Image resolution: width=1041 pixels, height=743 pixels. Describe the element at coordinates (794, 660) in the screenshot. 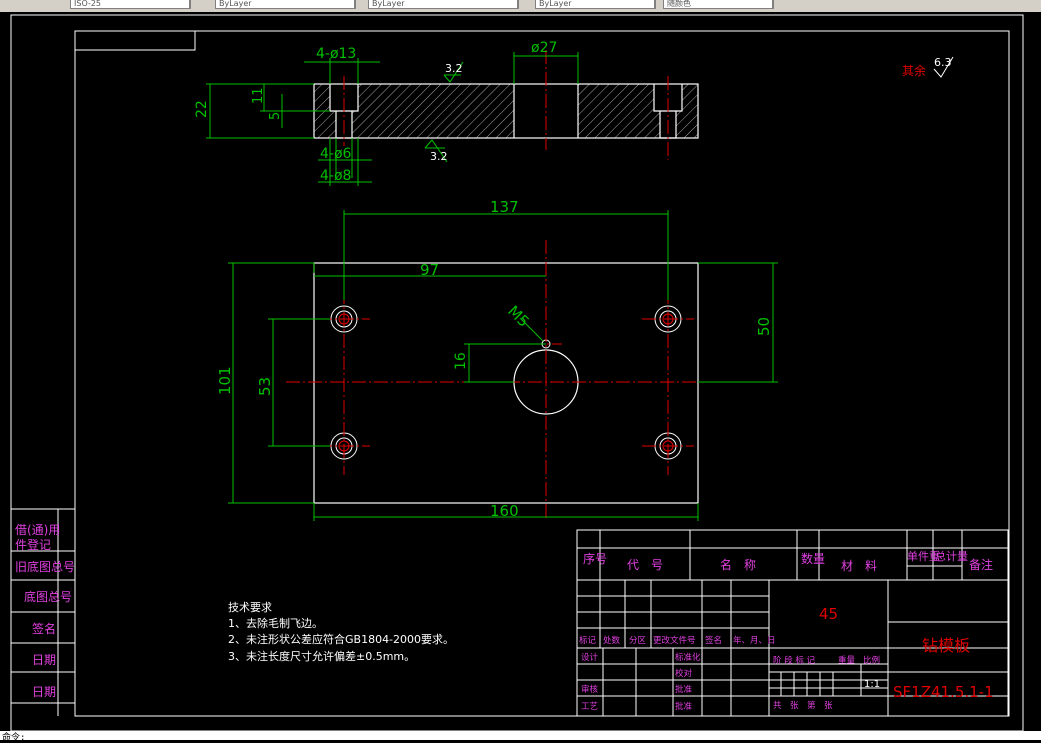

I see `tb-stage-mark: 阶 段 标 记` at that location.